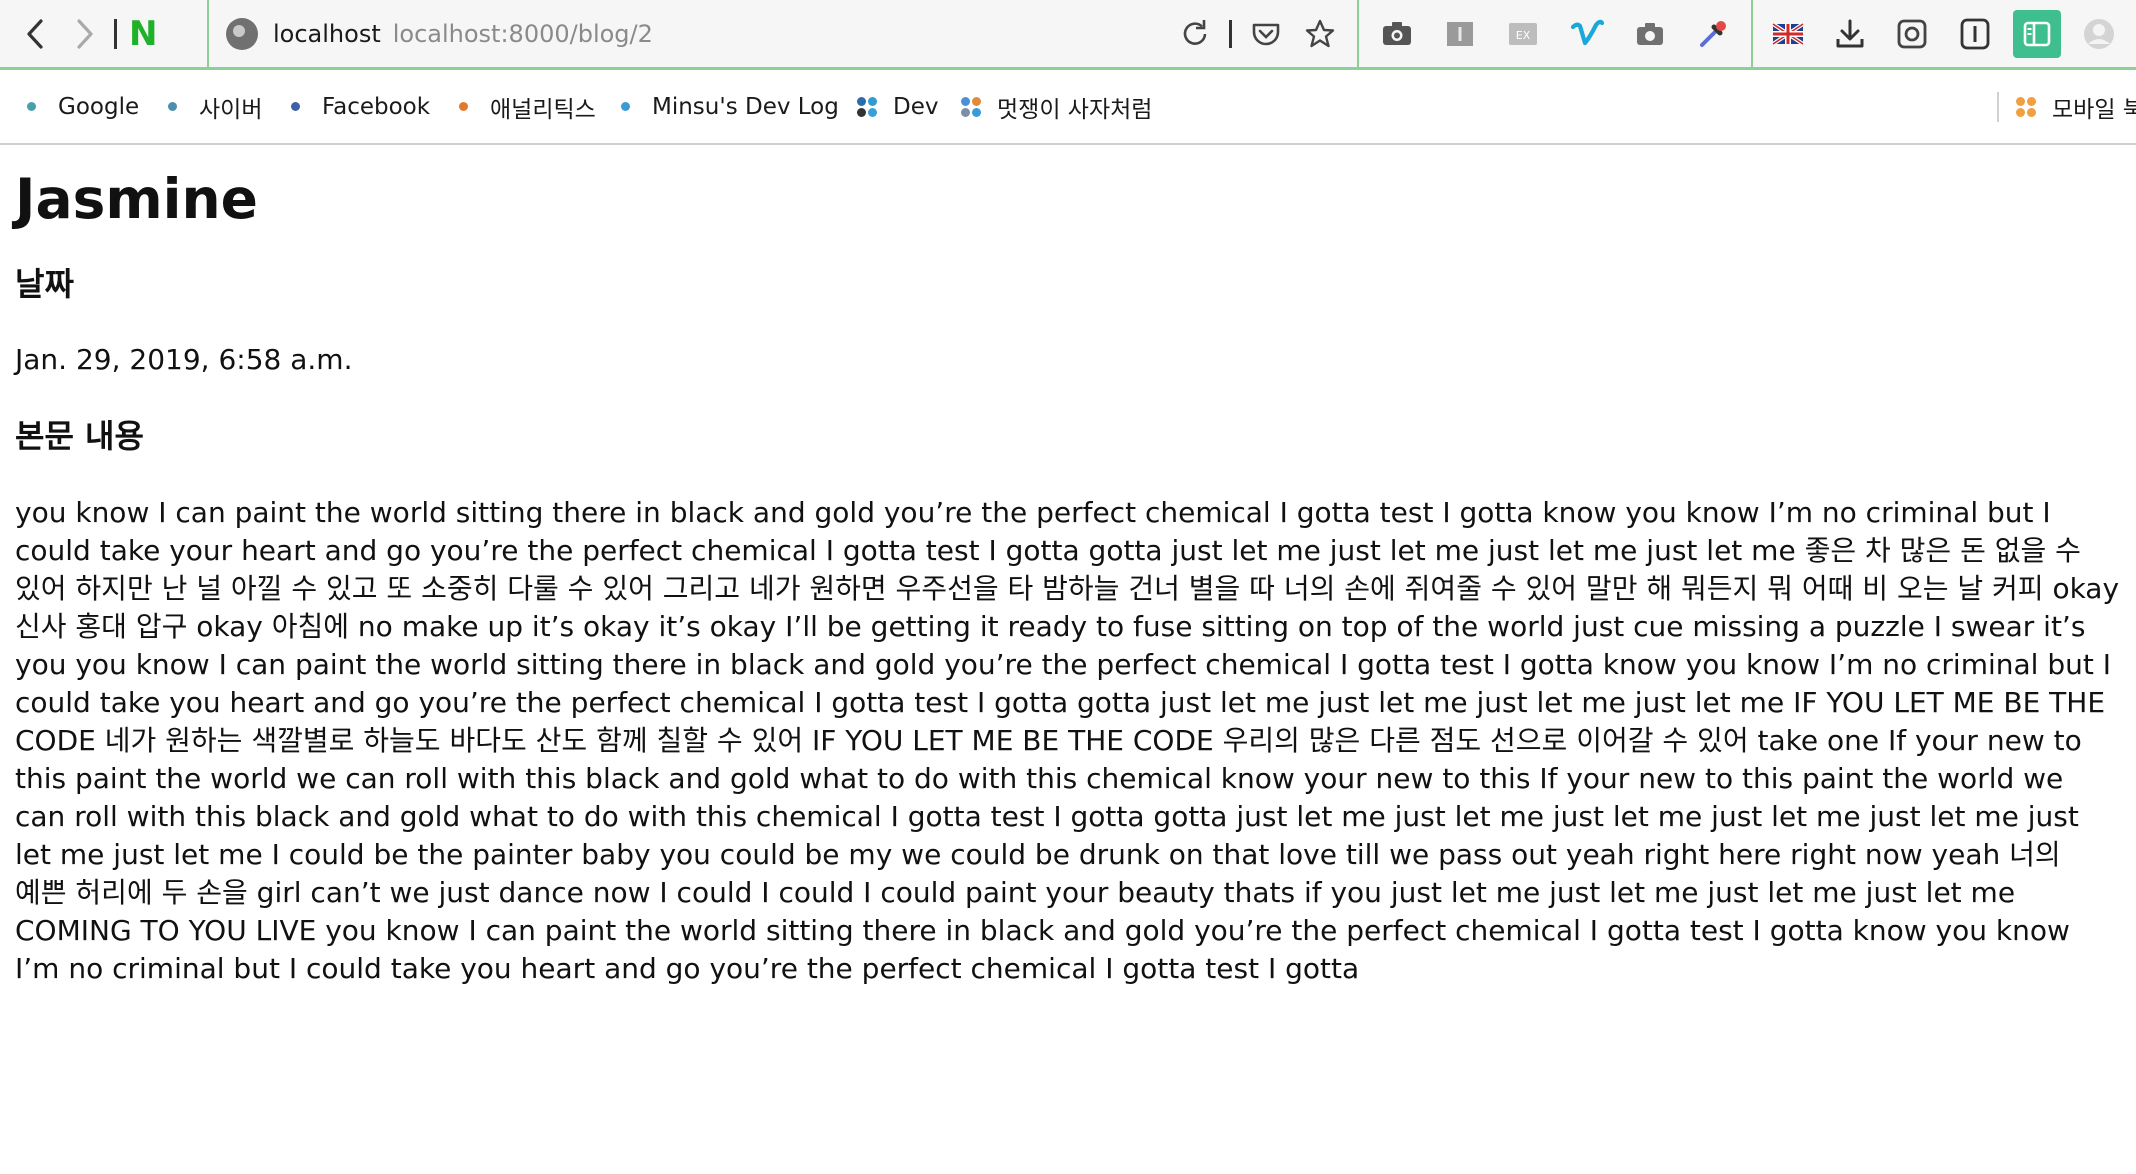 This screenshot has height=1174, width=2136. What do you see at coordinates (99, 106) in the screenshot?
I see `bookmark-label: Google` at bounding box center [99, 106].